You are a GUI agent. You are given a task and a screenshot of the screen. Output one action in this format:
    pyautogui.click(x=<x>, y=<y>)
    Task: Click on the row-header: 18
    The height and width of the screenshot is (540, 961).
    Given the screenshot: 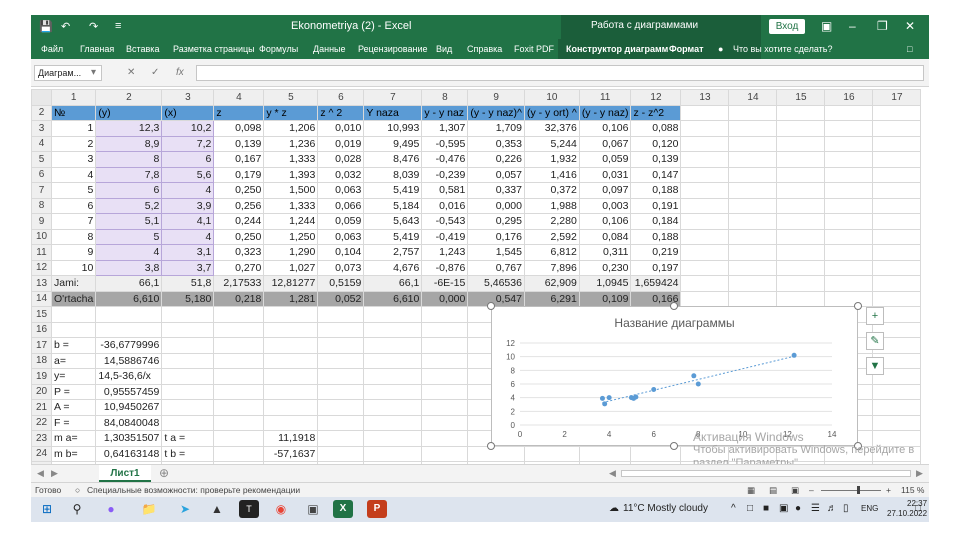 What is the action you would take?
    pyautogui.click(x=41, y=360)
    